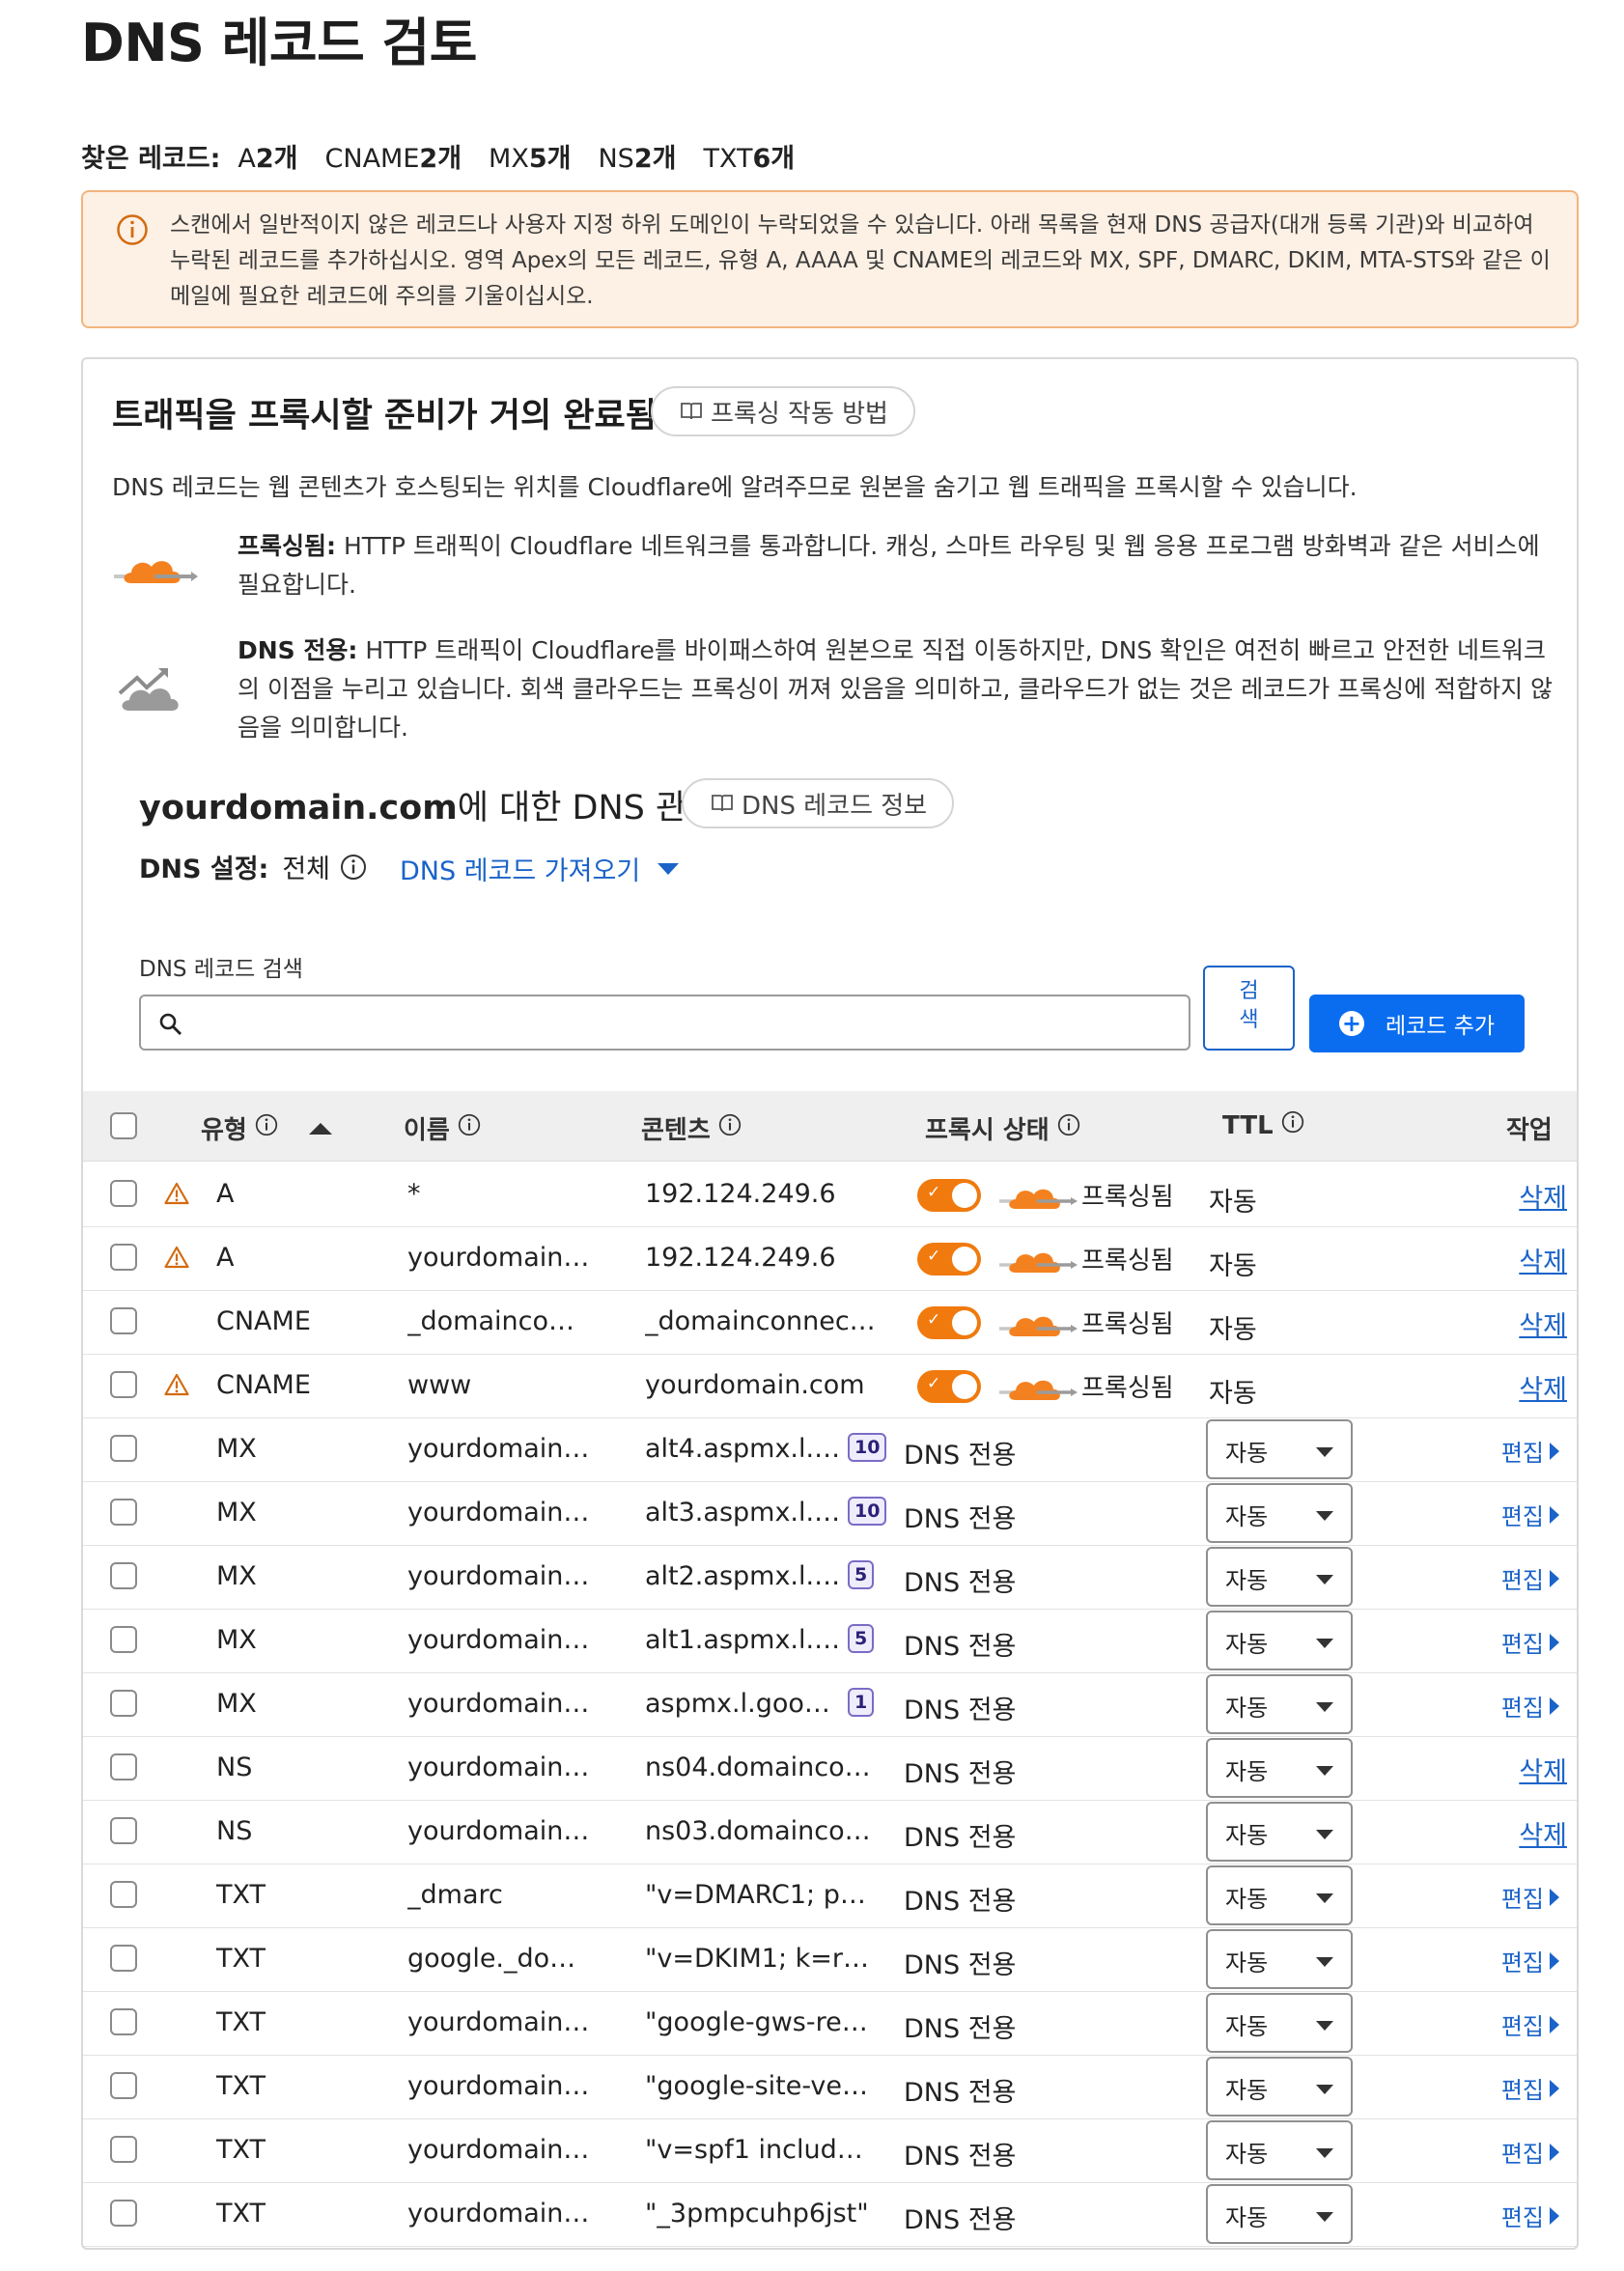  I want to click on record-type: TXT, so click(241, 2214).